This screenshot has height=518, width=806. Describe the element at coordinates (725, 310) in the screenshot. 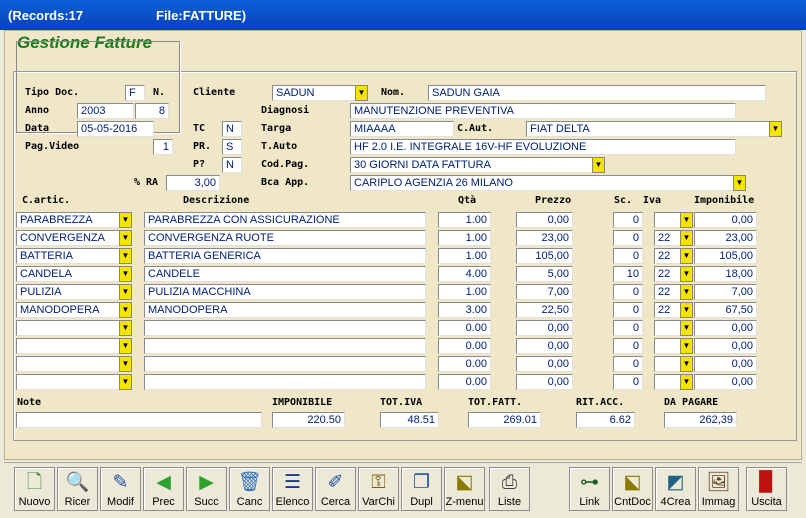

I see `row-imponibile-field: 67,50` at that location.